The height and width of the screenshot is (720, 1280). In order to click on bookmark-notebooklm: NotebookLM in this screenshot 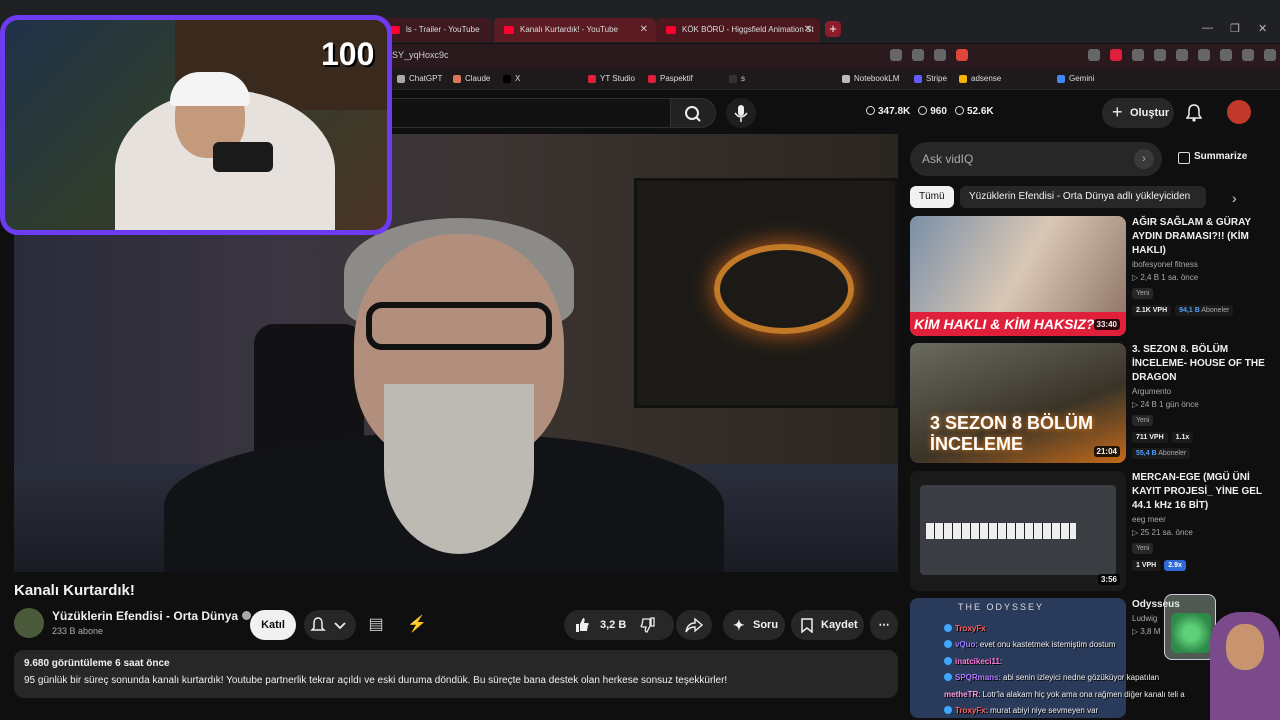, I will do `click(870, 78)`.